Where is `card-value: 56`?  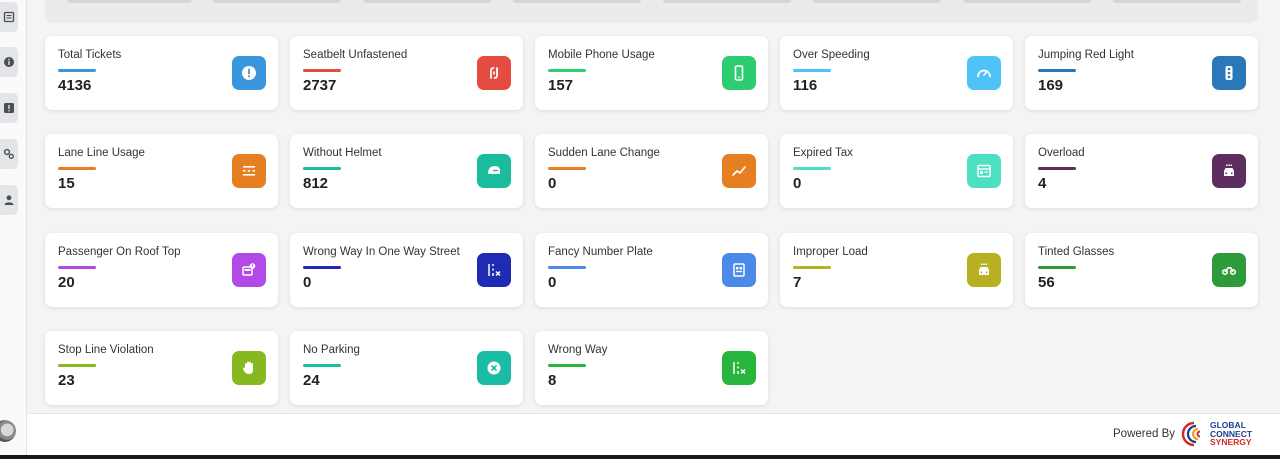 card-value: 56 is located at coordinates (1046, 282).